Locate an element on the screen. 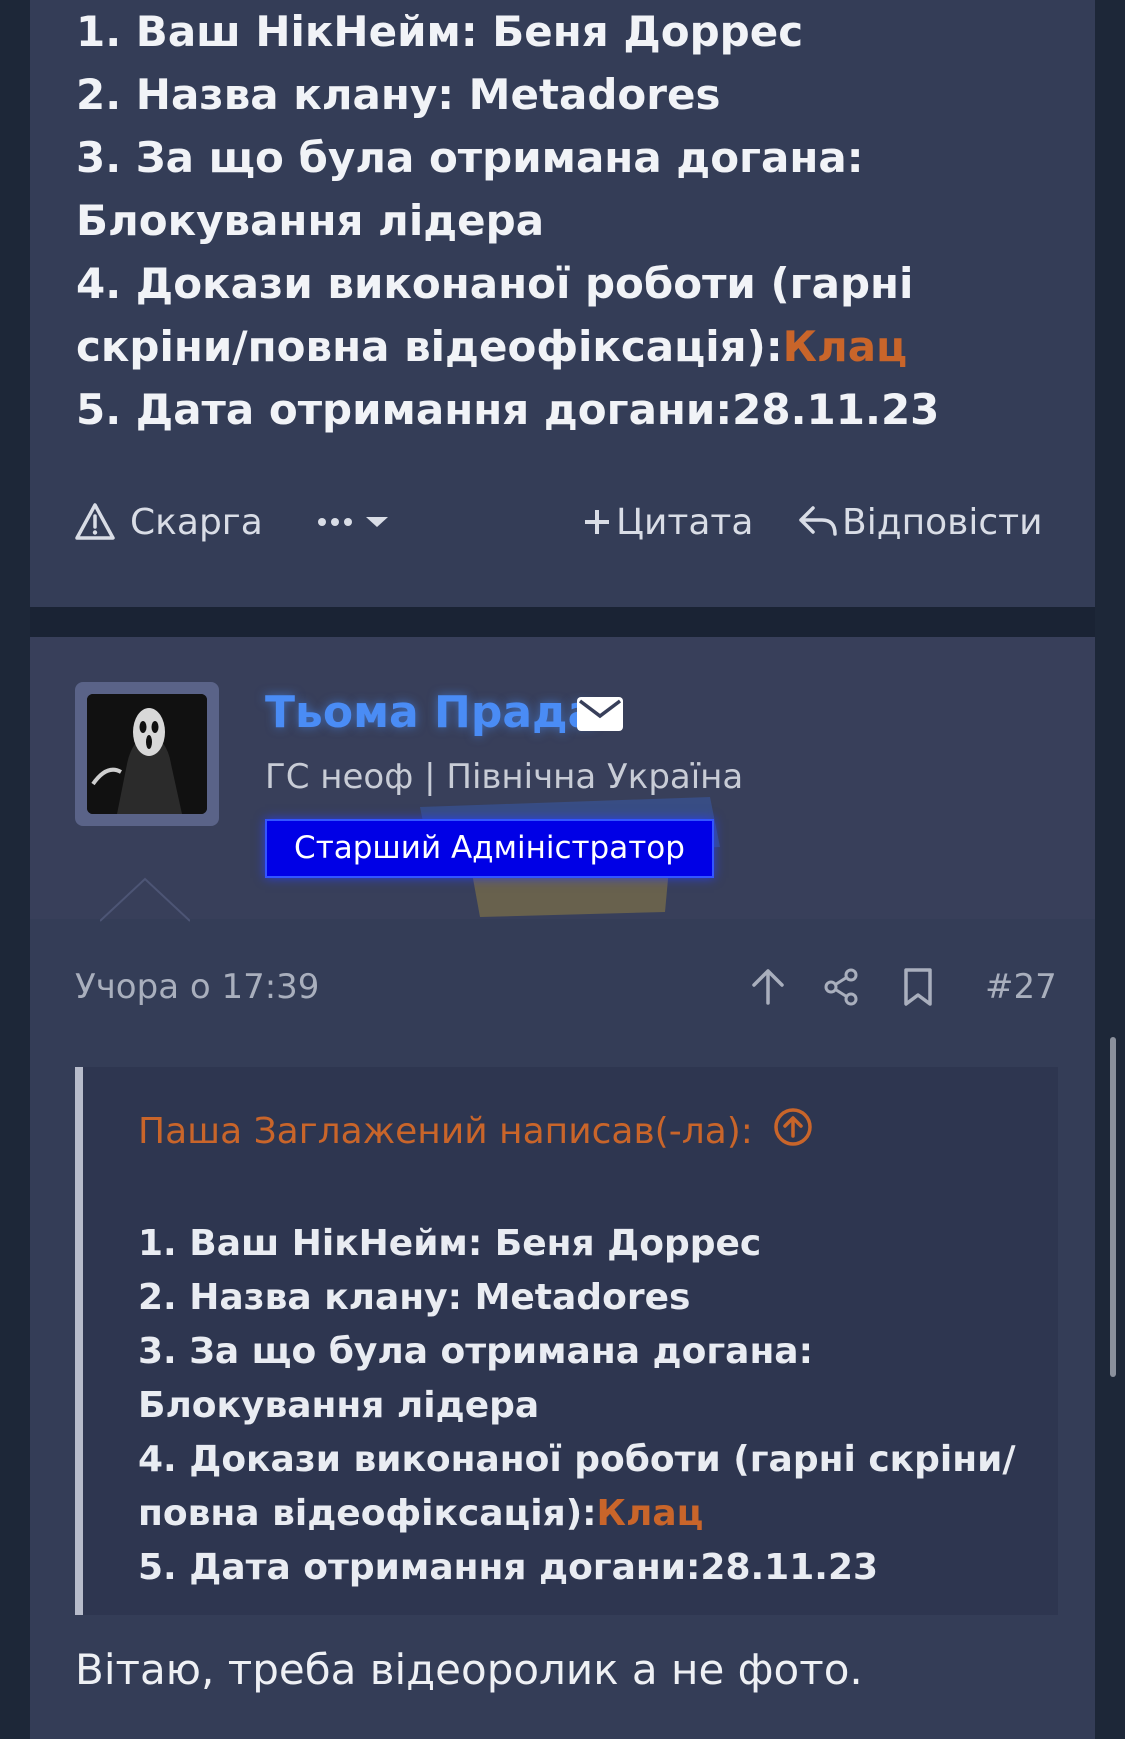 The image size is (1125, 1739). post-line-text: скріни/повна відеофіксація): is located at coordinates (429, 346).